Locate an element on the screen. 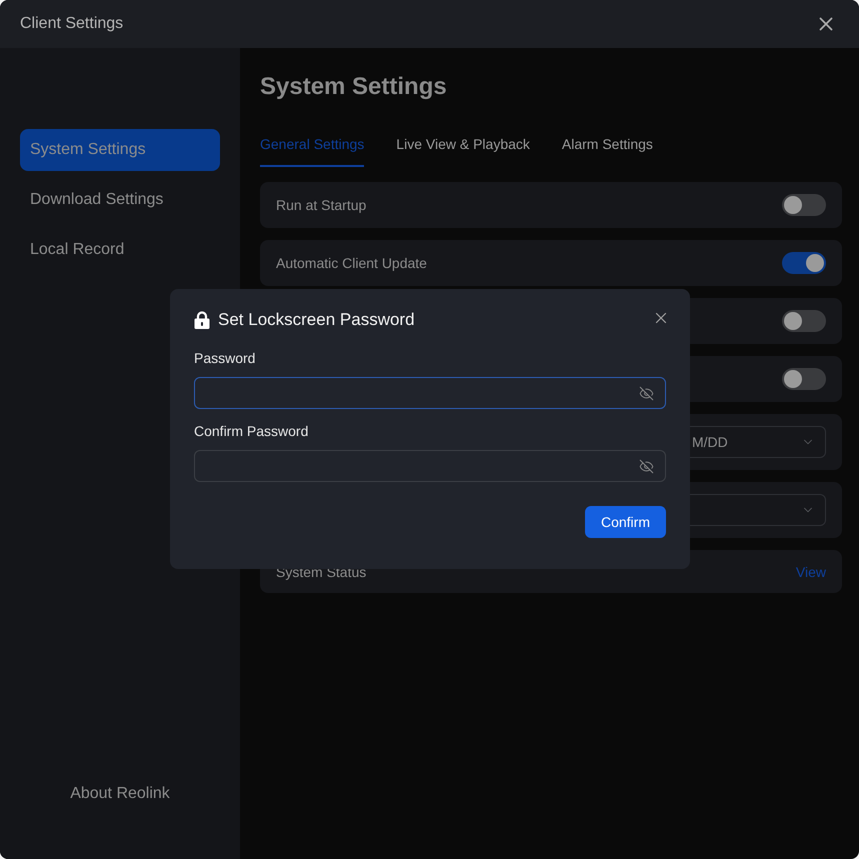  sidebar-item: Local Record is located at coordinates (120, 250).